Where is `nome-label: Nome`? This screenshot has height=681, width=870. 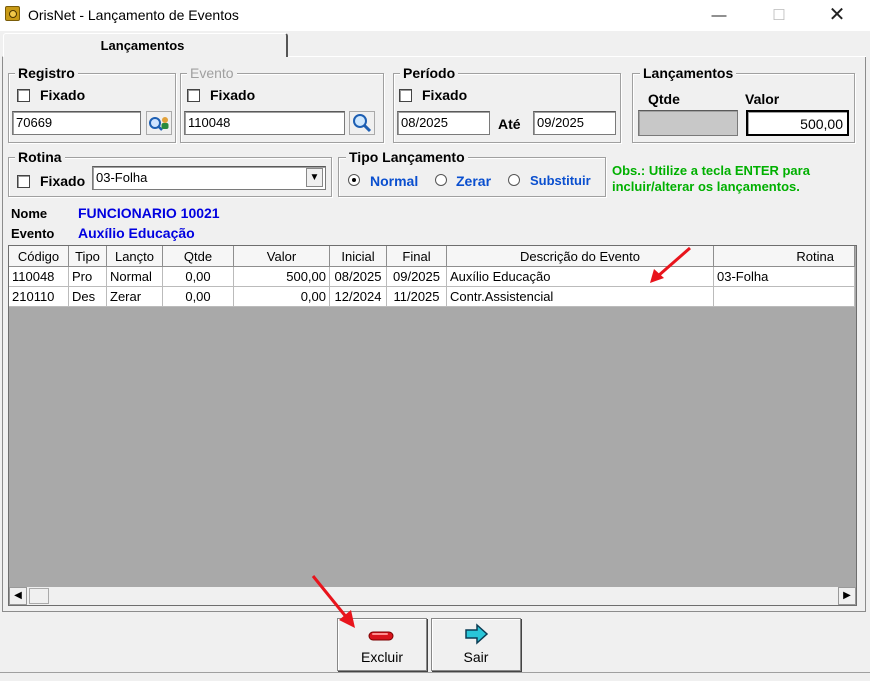 nome-label: Nome is located at coordinates (29, 213).